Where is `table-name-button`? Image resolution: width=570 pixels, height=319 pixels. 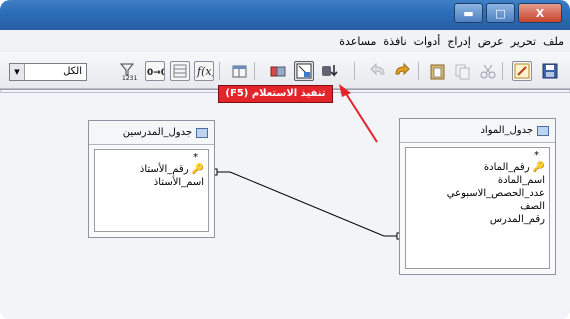
table-name-button is located at coordinates (180, 71).